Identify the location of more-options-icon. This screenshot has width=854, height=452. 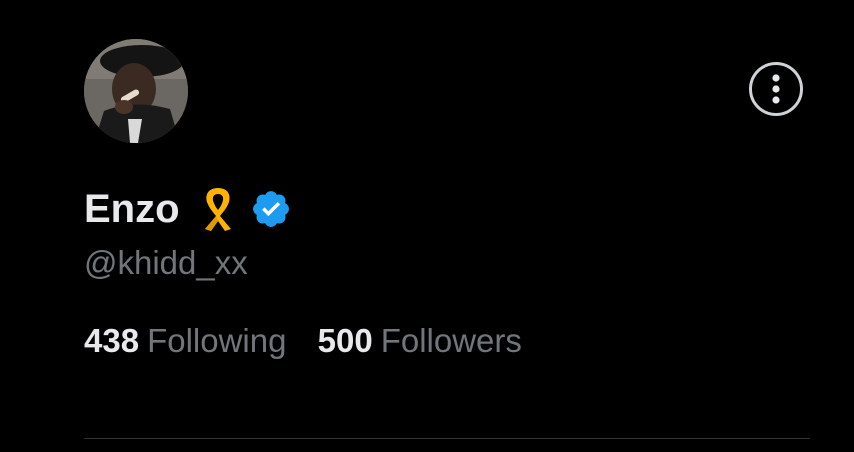
(776, 89).